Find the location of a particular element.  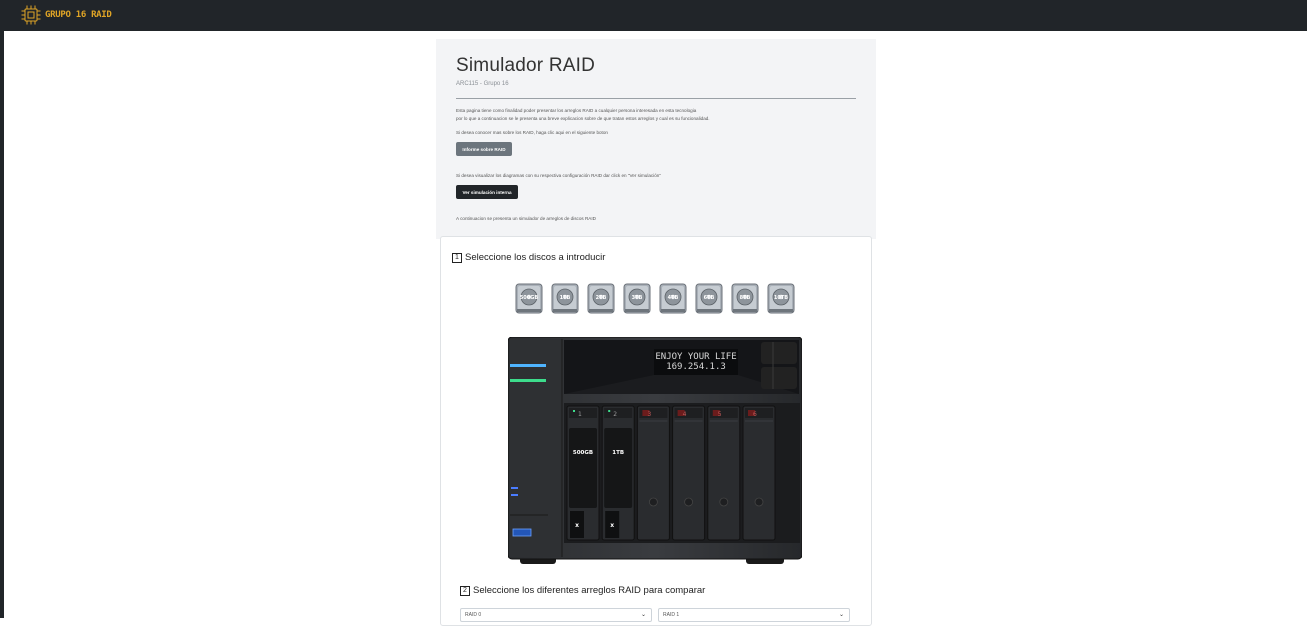

nas-bay: 3 is located at coordinates (653, 473).